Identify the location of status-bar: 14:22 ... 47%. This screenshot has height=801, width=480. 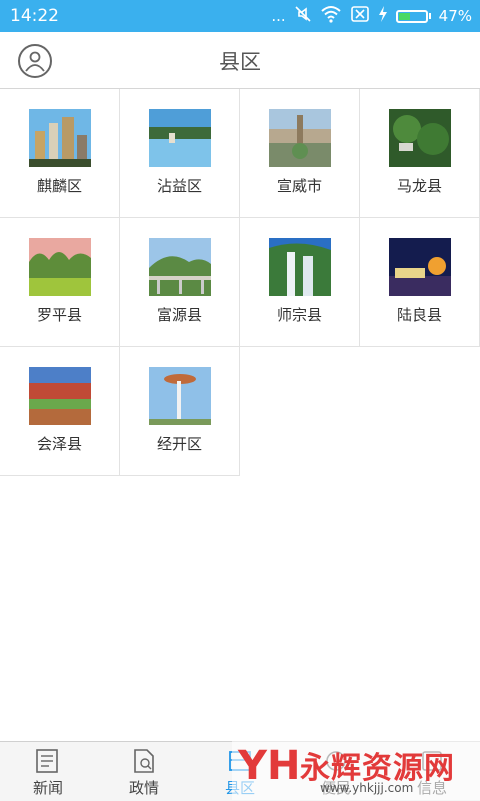
(240, 16).